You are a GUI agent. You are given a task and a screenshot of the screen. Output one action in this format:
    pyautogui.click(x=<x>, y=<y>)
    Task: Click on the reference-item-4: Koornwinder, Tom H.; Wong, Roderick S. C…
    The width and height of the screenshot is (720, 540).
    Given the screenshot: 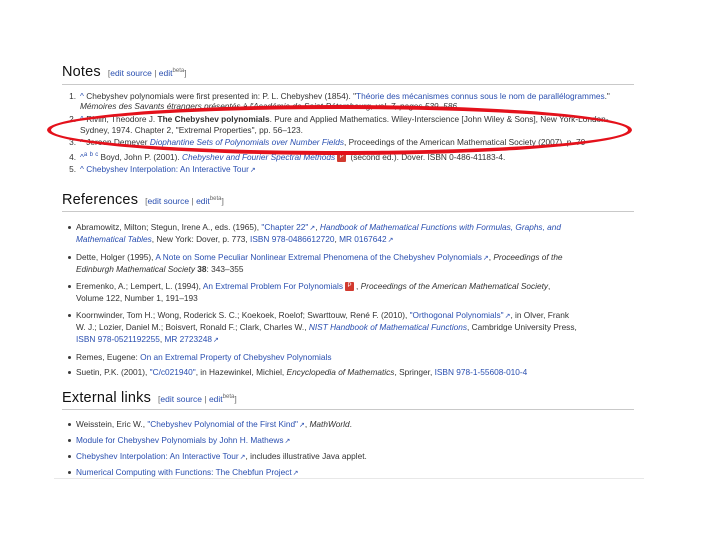 What is the action you would take?
    pyautogui.click(x=317, y=316)
    